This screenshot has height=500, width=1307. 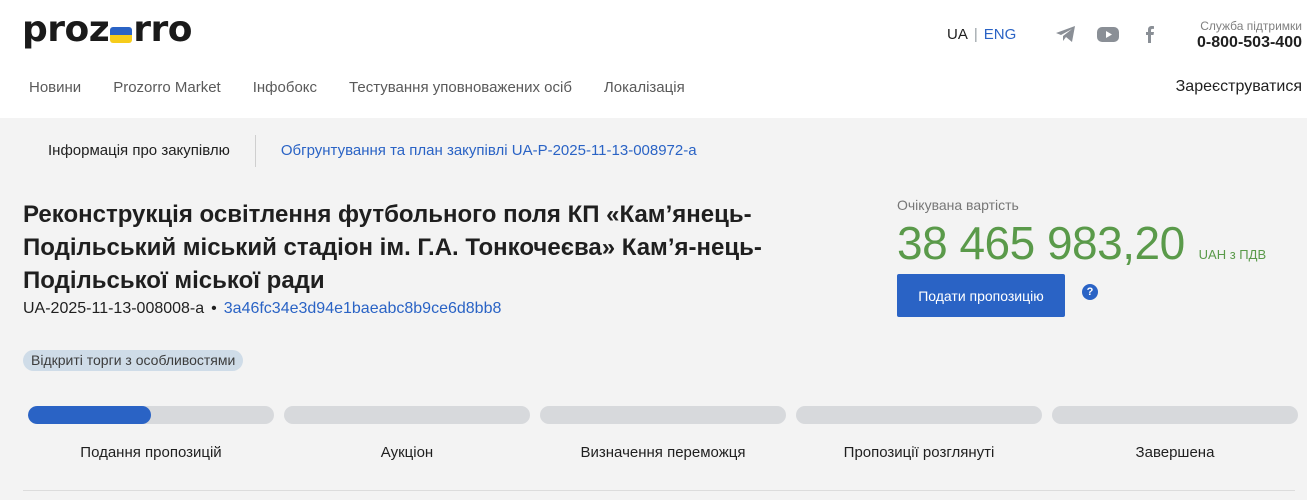 I want to click on stage-reviewed: Пропозиції розглянуті, so click(x=919, y=433).